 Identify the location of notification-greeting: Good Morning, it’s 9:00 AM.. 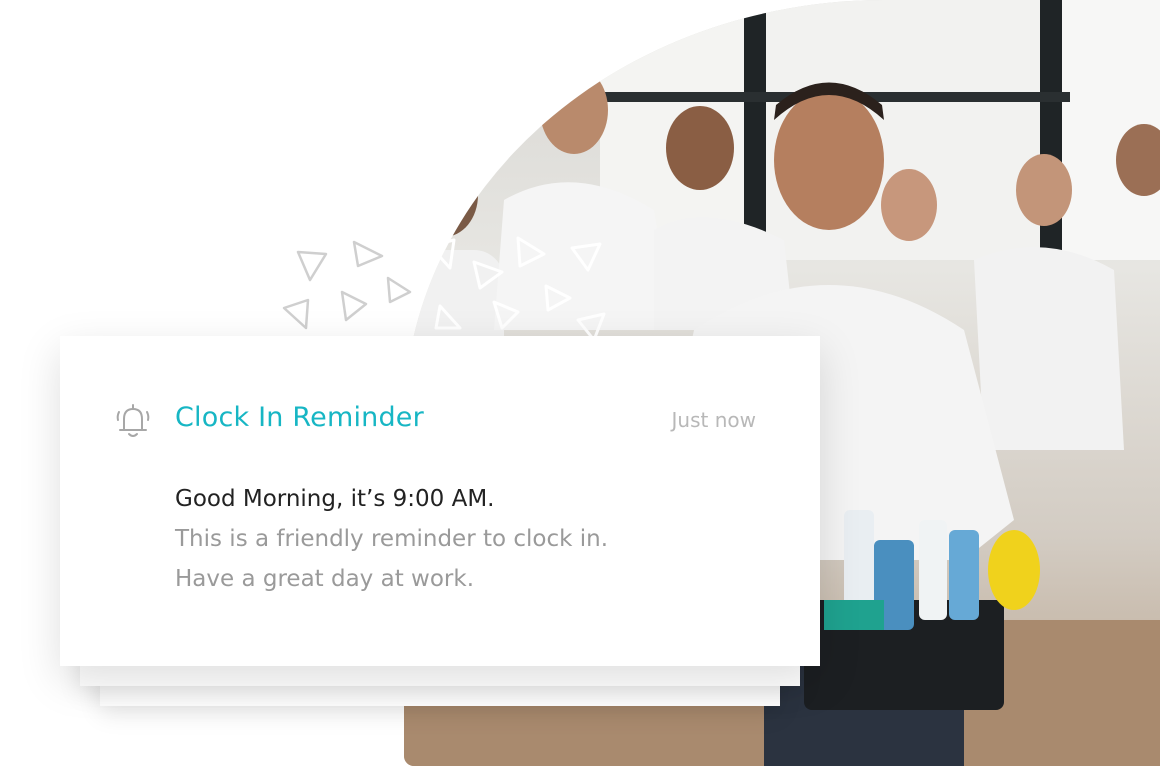
(335, 499).